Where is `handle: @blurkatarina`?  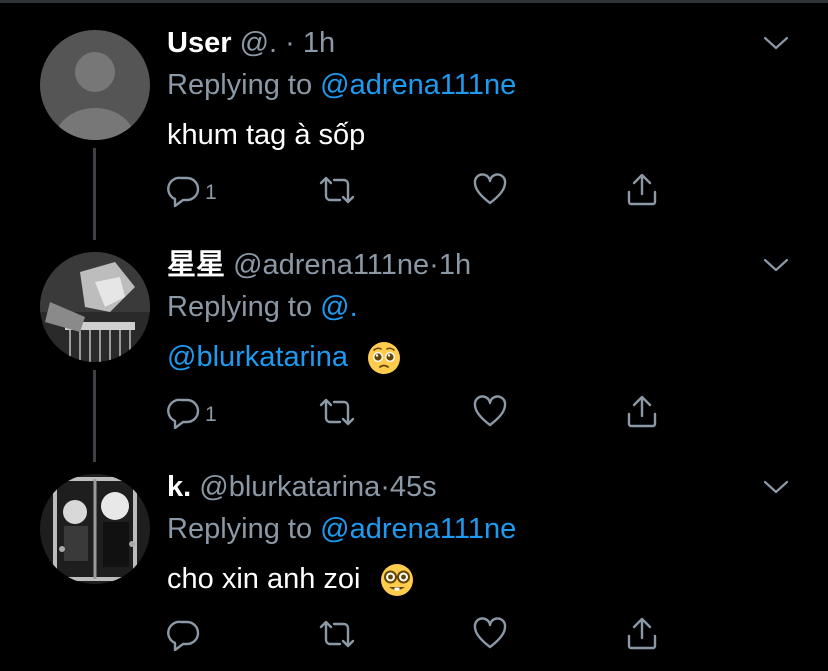
handle: @blurkatarina is located at coordinates (289, 487).